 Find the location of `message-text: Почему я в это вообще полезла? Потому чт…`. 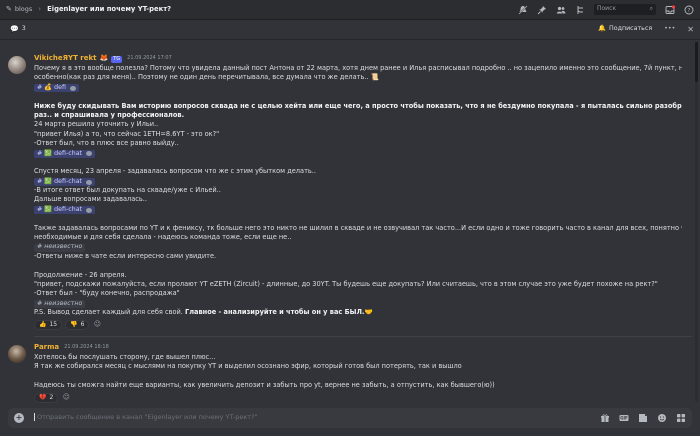

message-text: Почему я в это вообще полезла? Потому чт… is located at coordinates (358, 68).